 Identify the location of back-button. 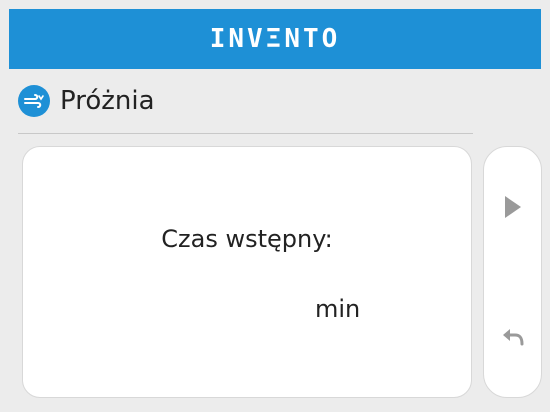
(512, 337).